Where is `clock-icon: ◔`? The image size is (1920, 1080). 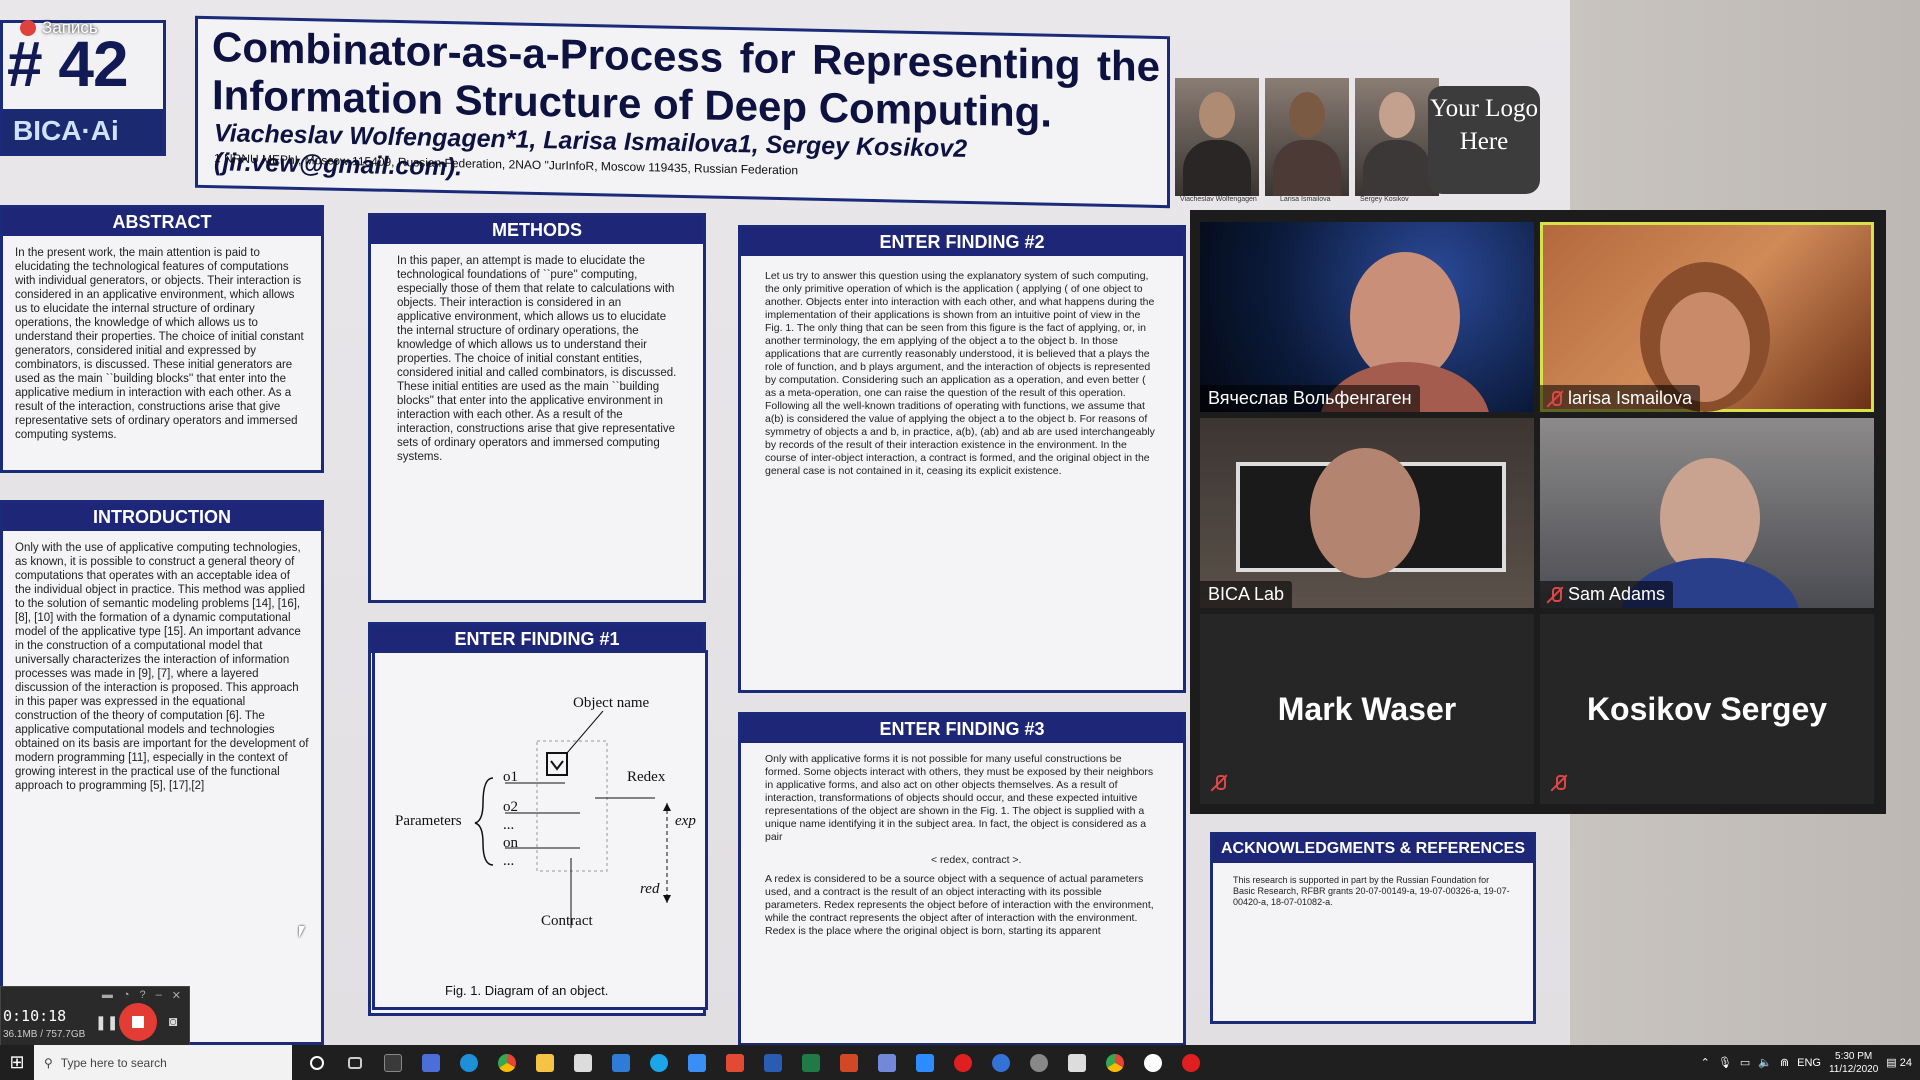
clock-icon: ◔ is located at coordinates (126, 996).